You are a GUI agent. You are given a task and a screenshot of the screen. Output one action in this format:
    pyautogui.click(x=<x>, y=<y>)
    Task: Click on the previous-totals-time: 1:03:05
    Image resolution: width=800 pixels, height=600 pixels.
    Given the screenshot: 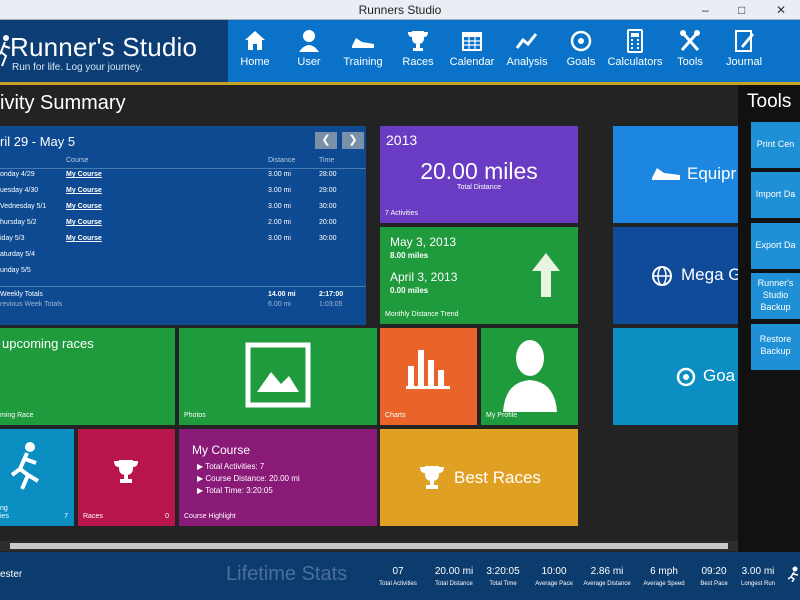 What is the action you would take?
    pyautogui.click(x=331, y=304)
    